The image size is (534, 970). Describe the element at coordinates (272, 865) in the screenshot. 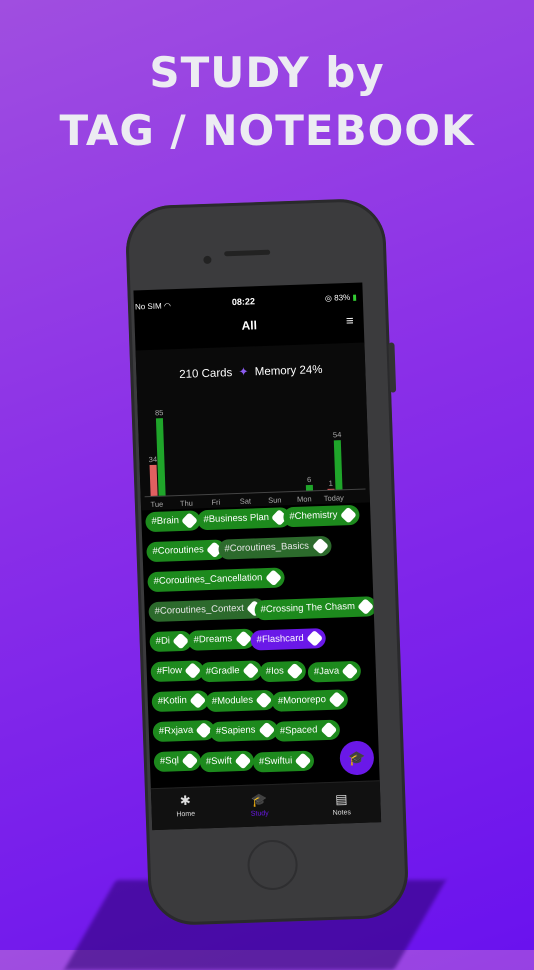

I see `home-button` at that location.